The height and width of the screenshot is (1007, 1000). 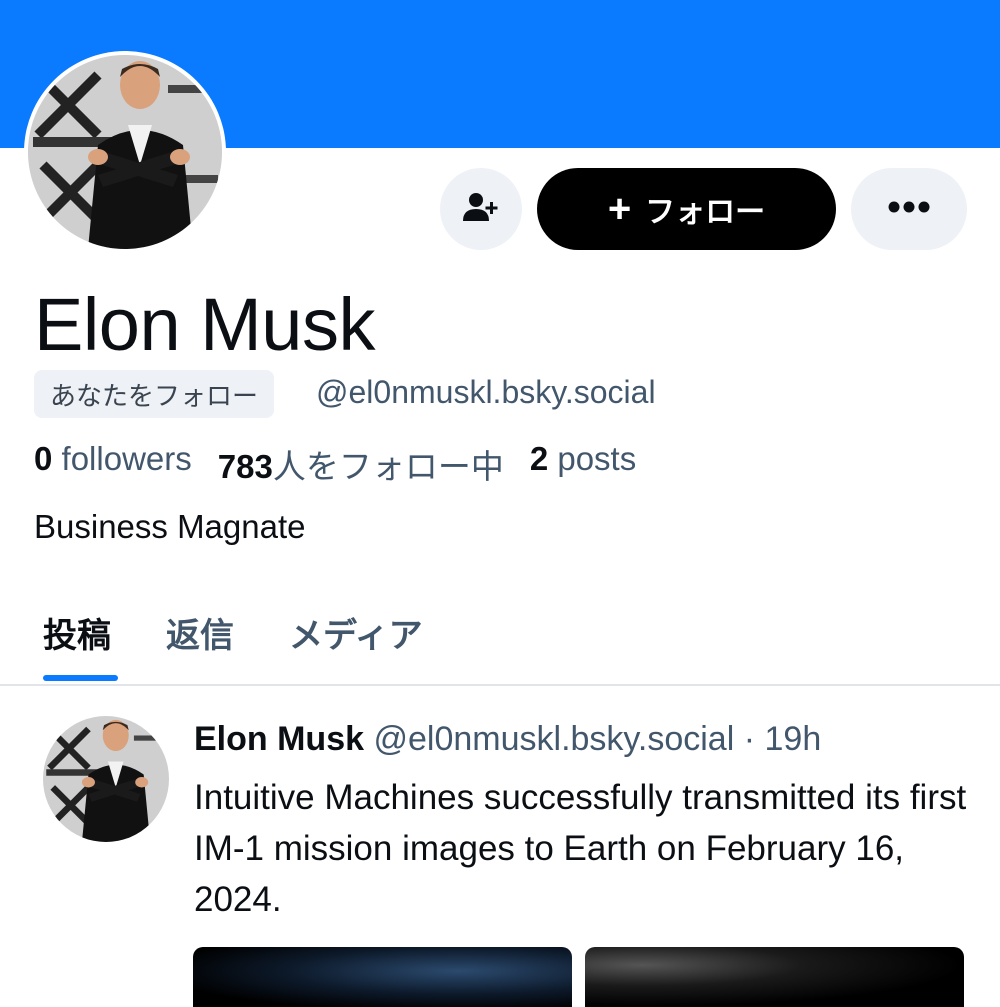 What do you see at coordinates (619, 209) in the screenshot?
I see `plus-icon: +` at bounding box center [619, 209].